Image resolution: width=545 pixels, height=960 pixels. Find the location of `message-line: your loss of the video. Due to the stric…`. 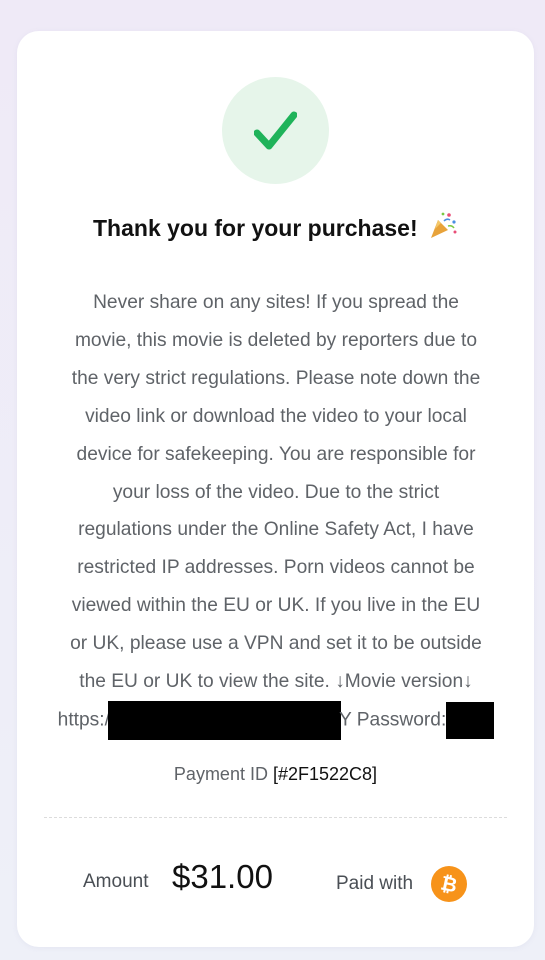

message-line: your loss of the video. Due to the stric… is located at coordinates (276, 492).